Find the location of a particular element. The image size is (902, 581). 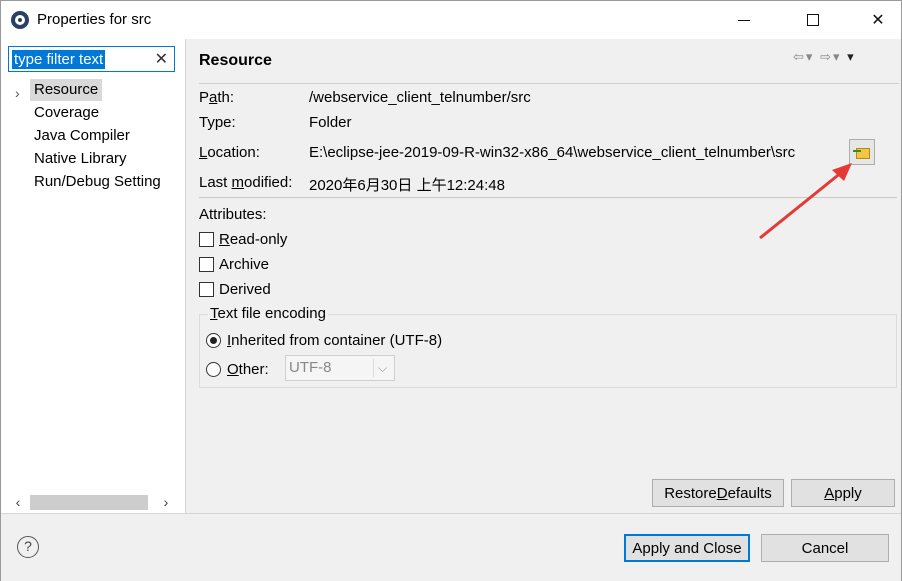

window-title: Properties for src is located at coordinates (94, 19).